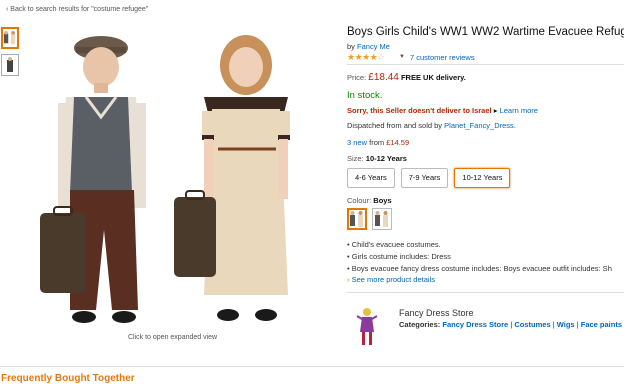 This screenshot has width=624, height=384. Describe the element at coordinates (367, 327) in the screenshot. I see `store-logo-icon` at that location.